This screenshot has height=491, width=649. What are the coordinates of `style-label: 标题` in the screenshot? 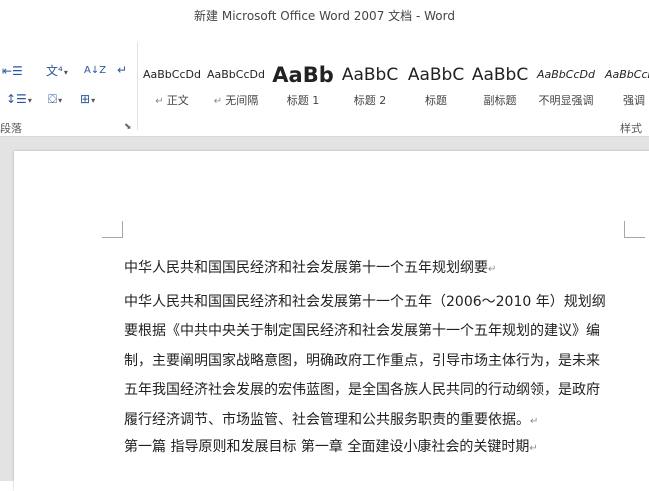 It's located at (436, 100).